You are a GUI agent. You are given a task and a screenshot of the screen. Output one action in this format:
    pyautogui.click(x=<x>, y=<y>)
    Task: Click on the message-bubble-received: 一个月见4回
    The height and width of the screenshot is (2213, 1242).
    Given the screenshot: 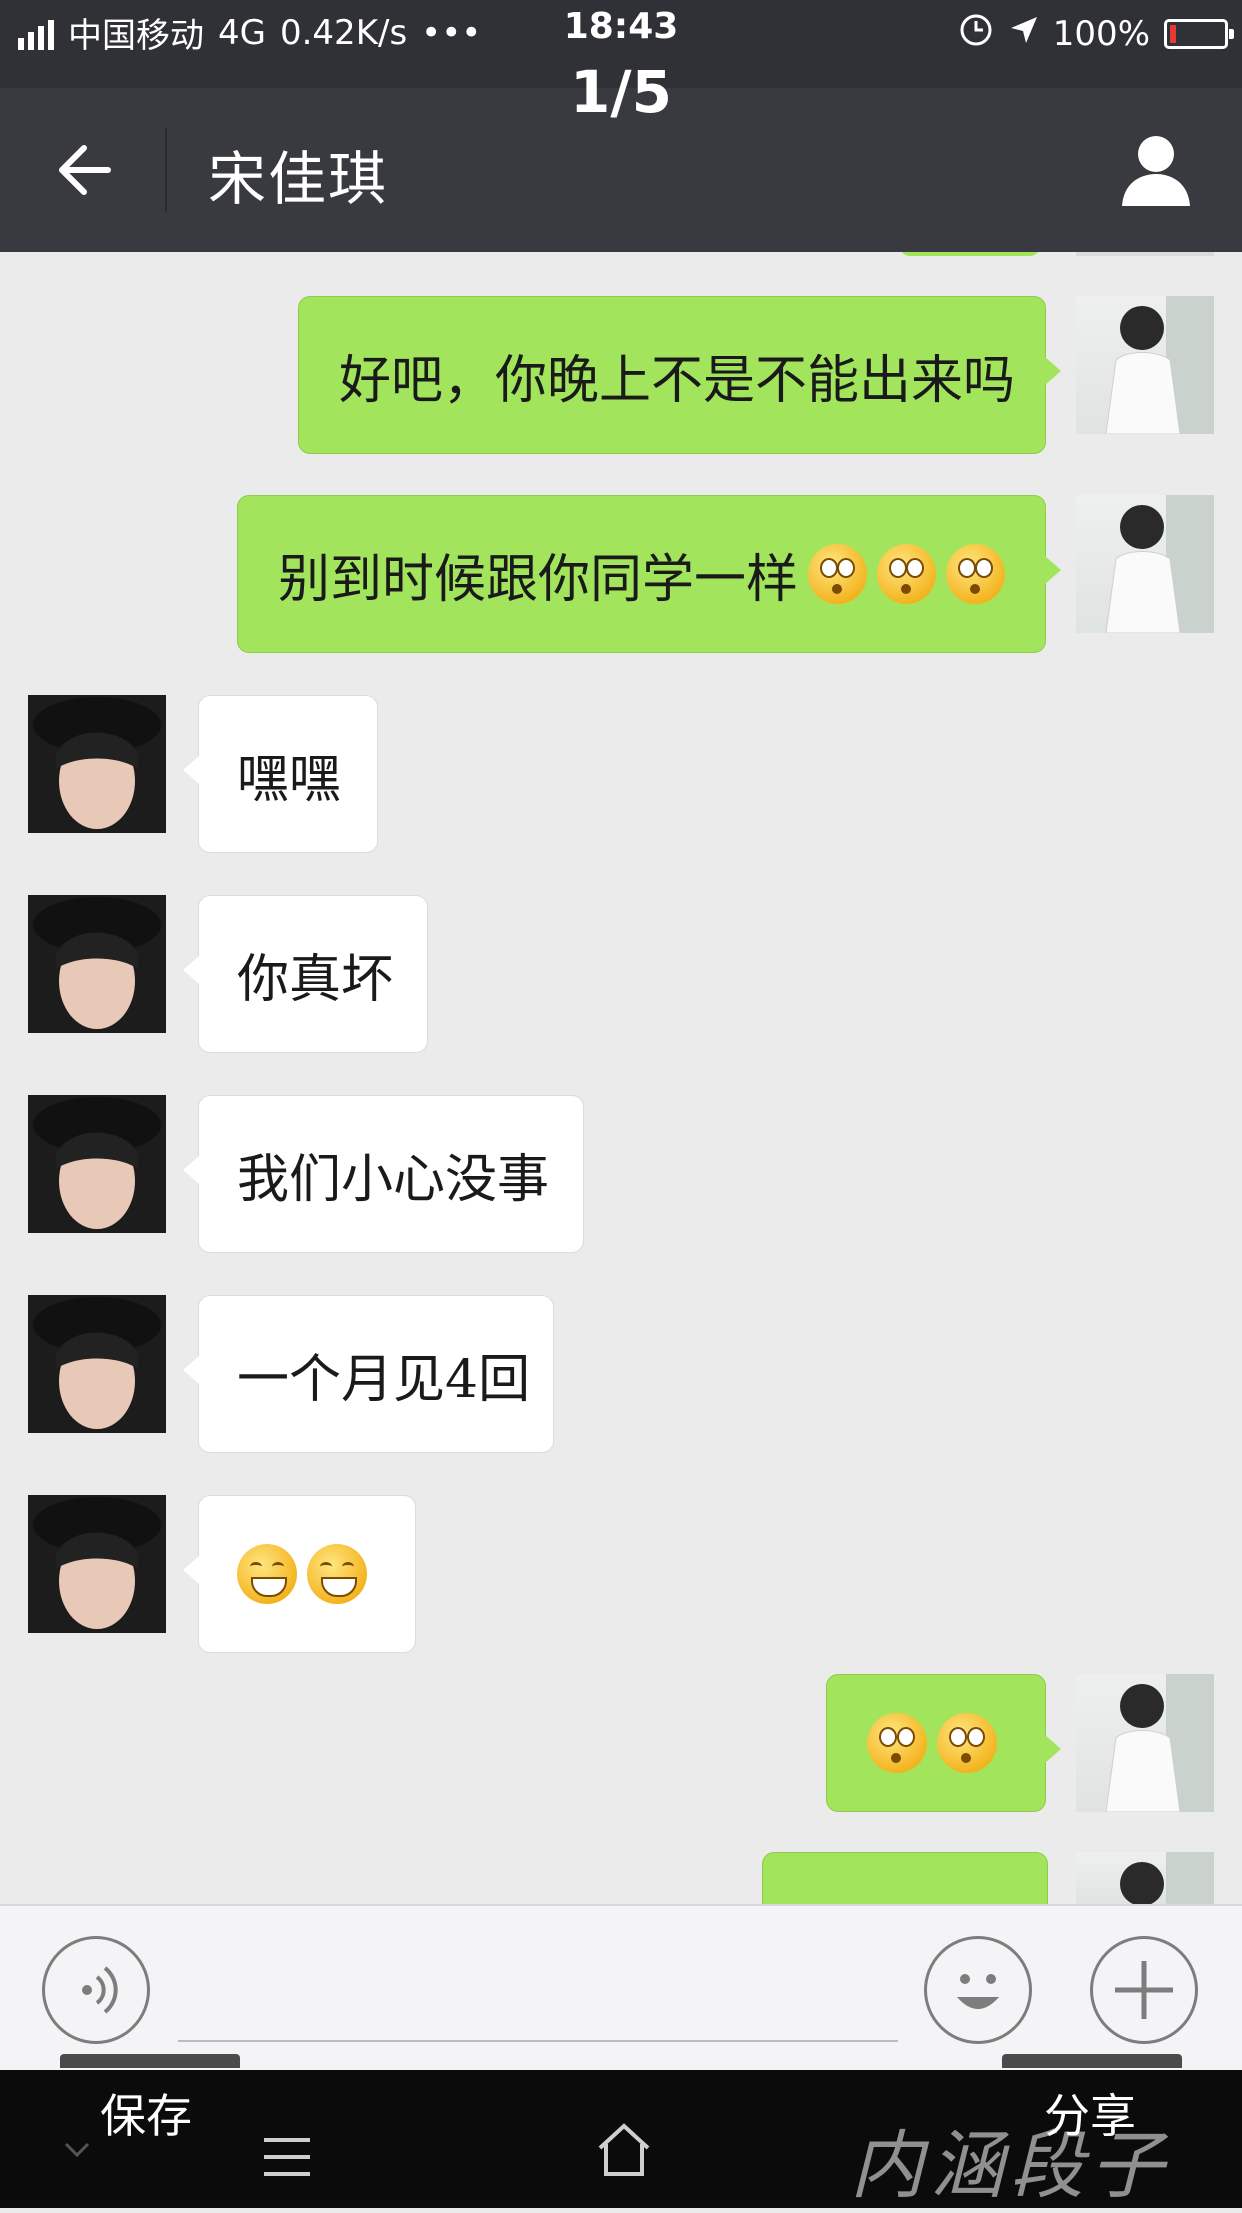 What is the action you would take?
    pyautogui.click(x=368, y=1374)
    